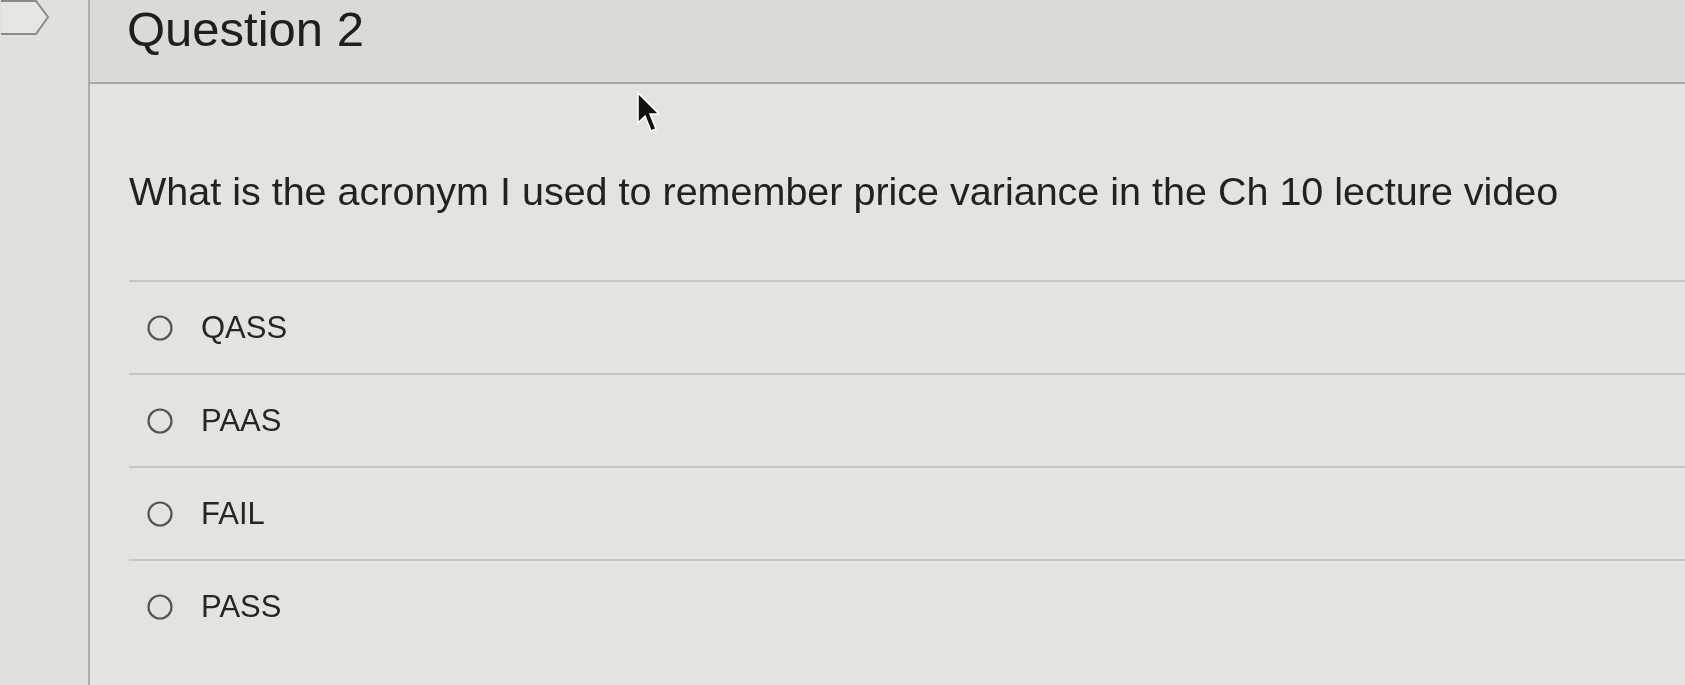  What do you see at coordinates (844, 191) in the screenshot?
I see `question-text: What is the acronym I used to remember price variance in the Ch 10 lecture video` at bounding box center [844, 191].